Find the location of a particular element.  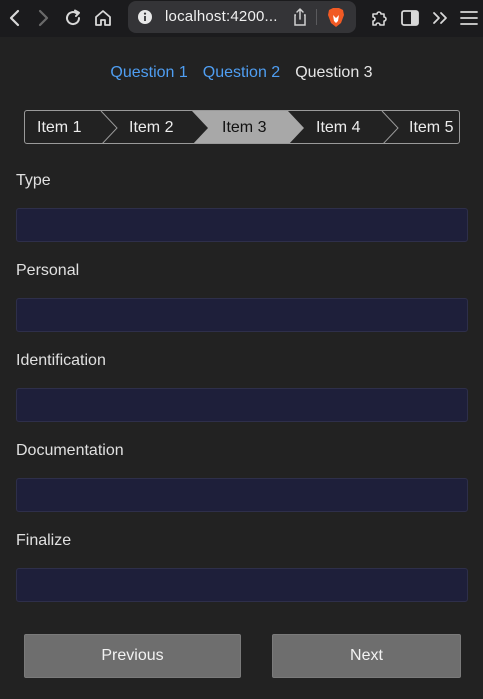

step-item-1: Item 1 is located at coordinates (59, 128).